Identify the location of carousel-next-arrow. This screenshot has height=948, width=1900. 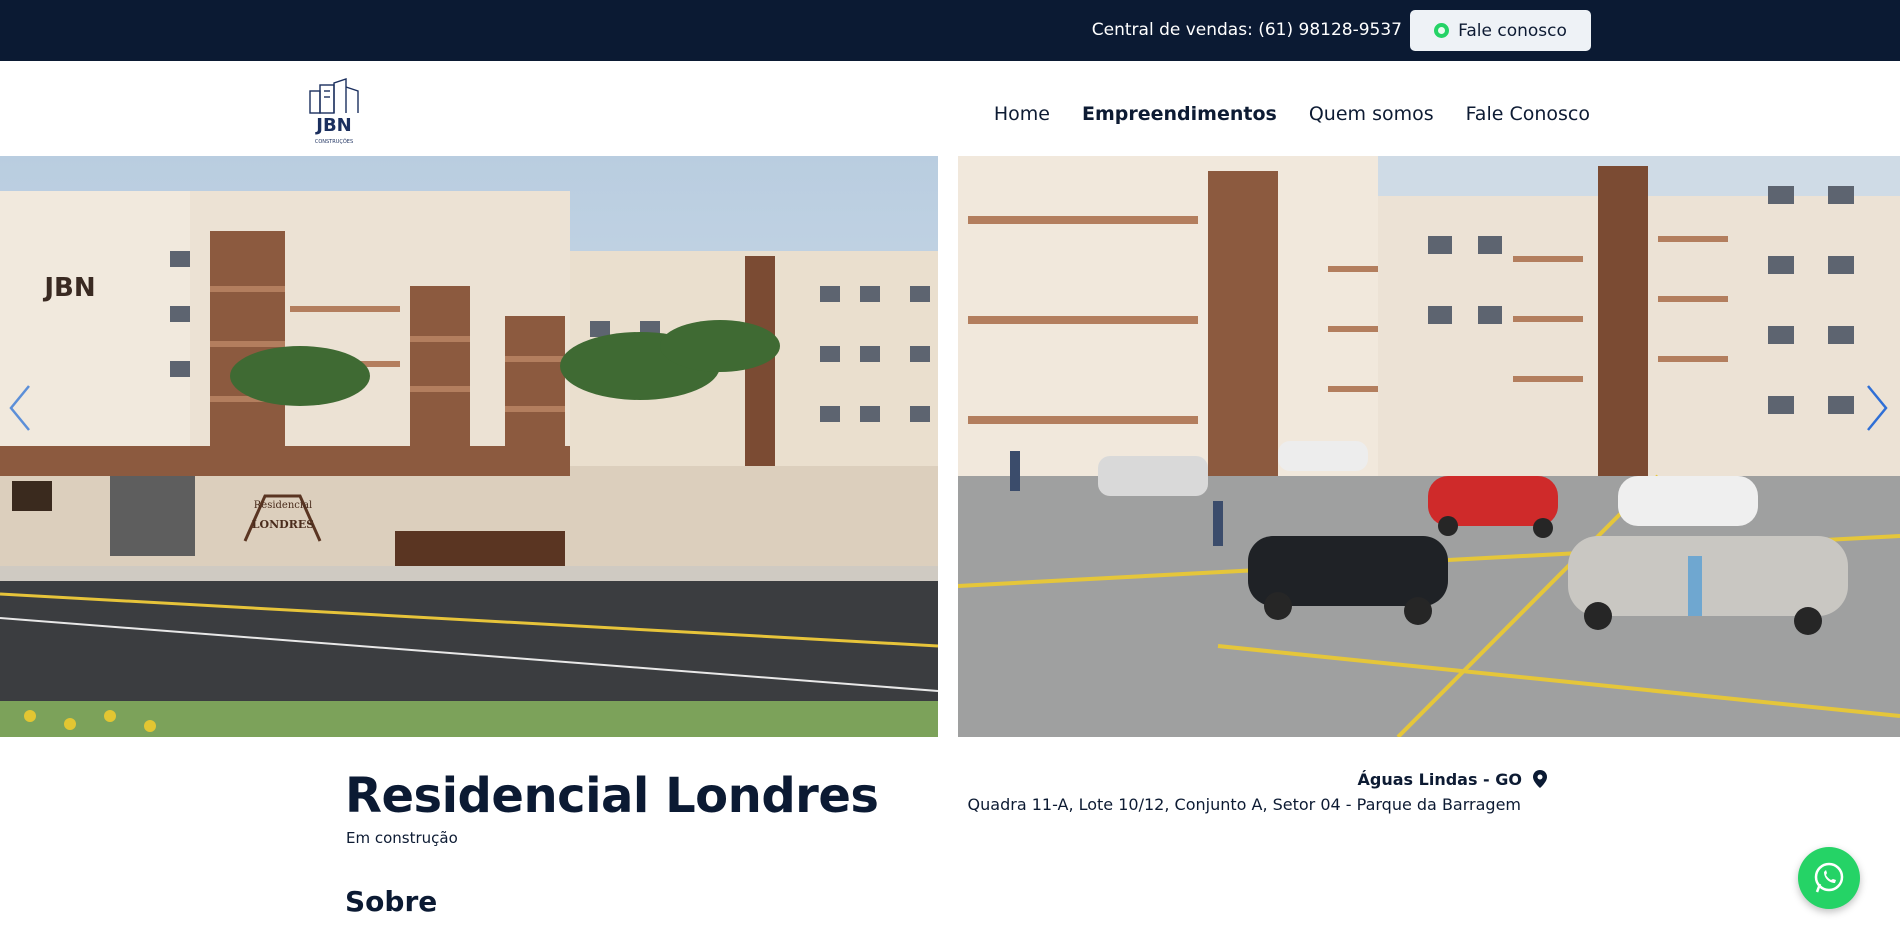
(1877, 408).